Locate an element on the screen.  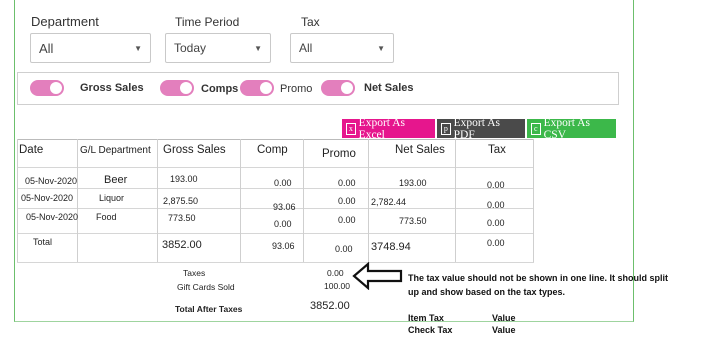
table-row-2-gross: 2,875.50 is located at coordinates (181, 201).